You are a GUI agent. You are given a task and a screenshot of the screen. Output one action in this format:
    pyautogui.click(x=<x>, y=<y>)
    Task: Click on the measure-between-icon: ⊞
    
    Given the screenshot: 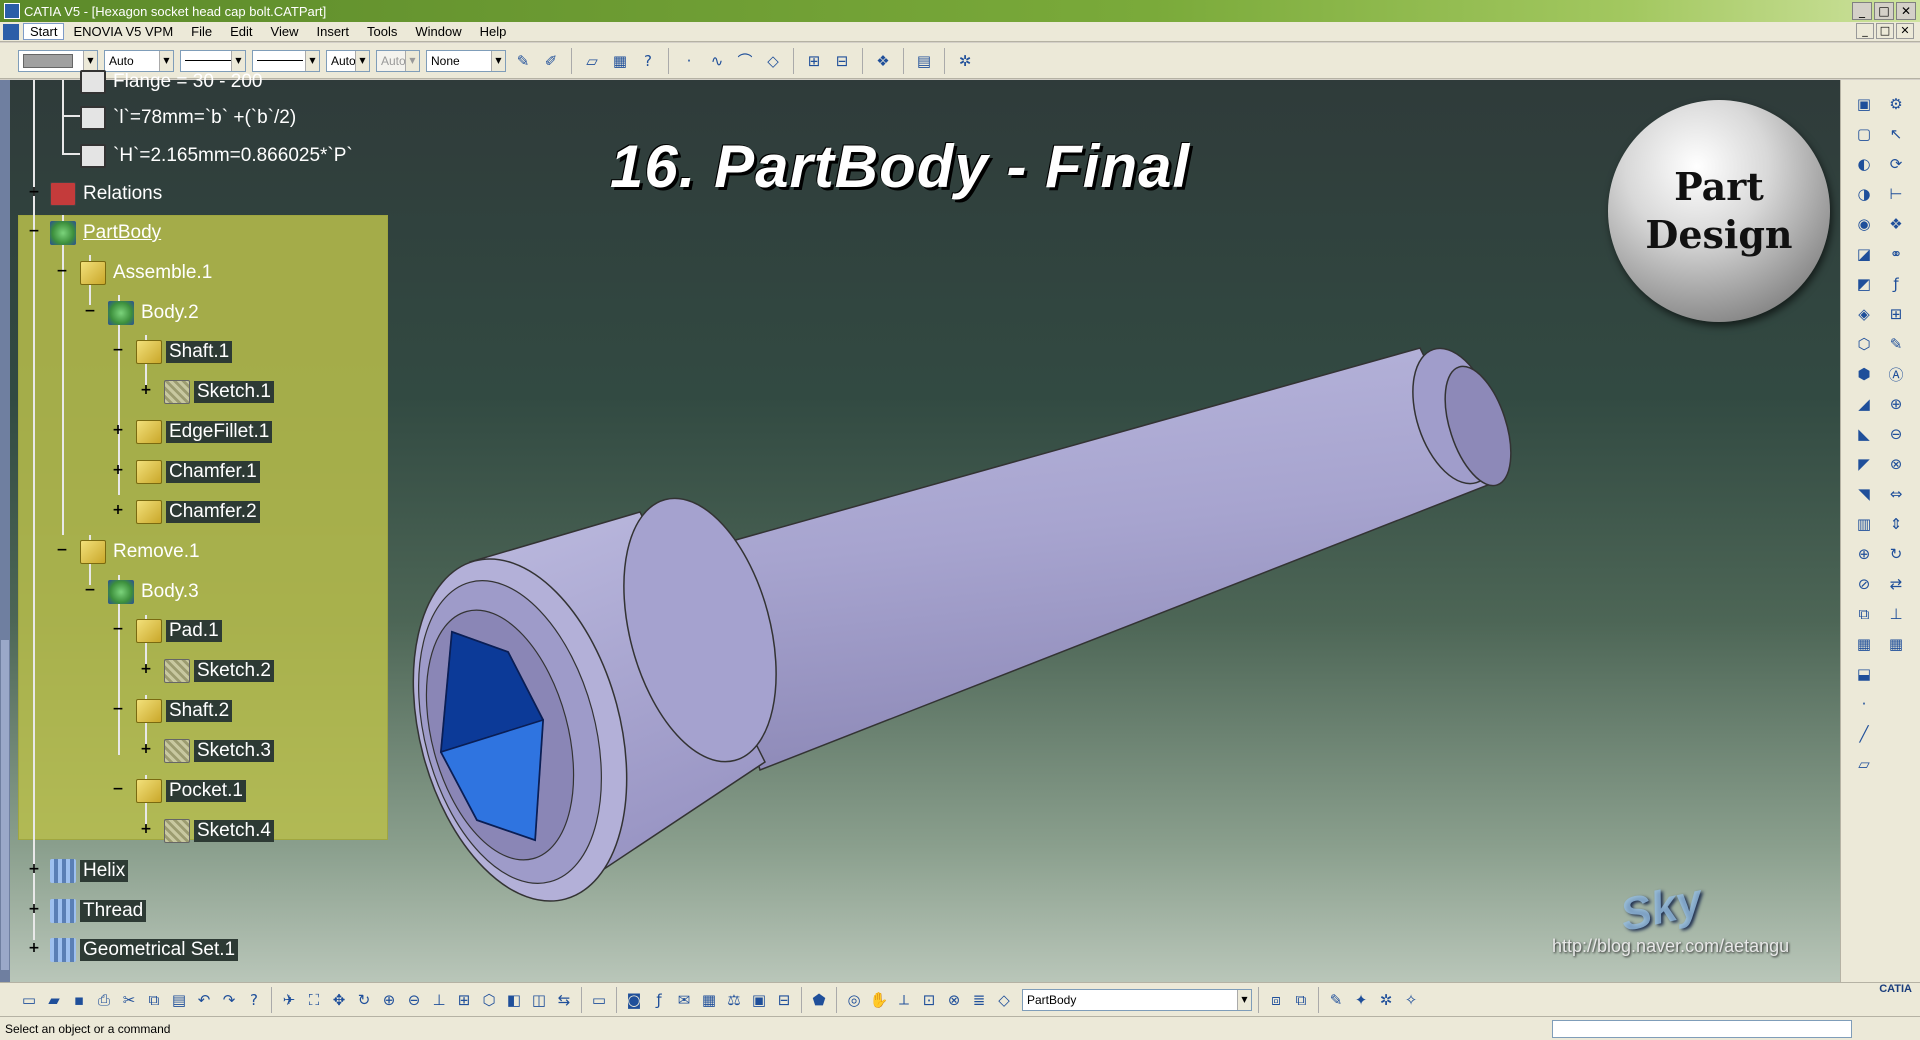 What is the action you would take?
    pyautogui.click(x=814, y=61)
    